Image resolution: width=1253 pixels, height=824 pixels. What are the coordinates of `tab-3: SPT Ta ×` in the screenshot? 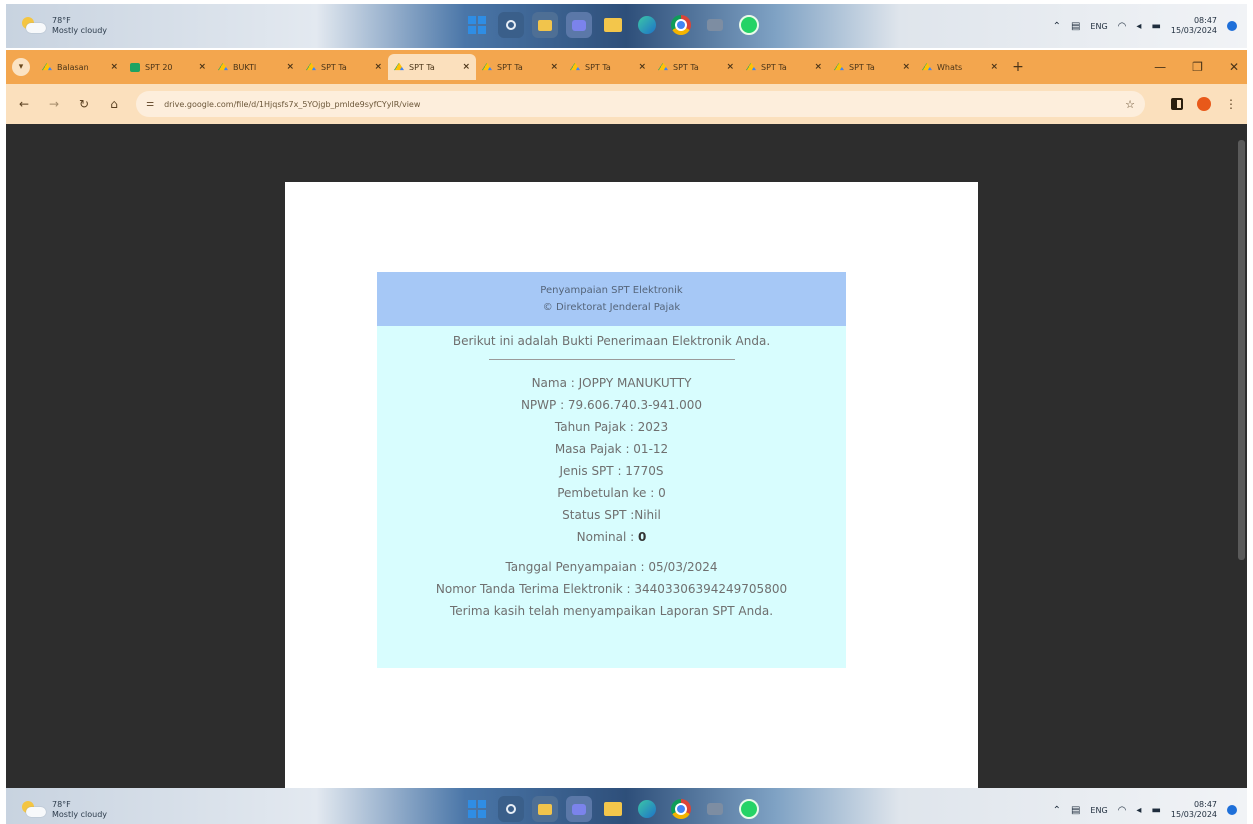 It's located at (344, 67).